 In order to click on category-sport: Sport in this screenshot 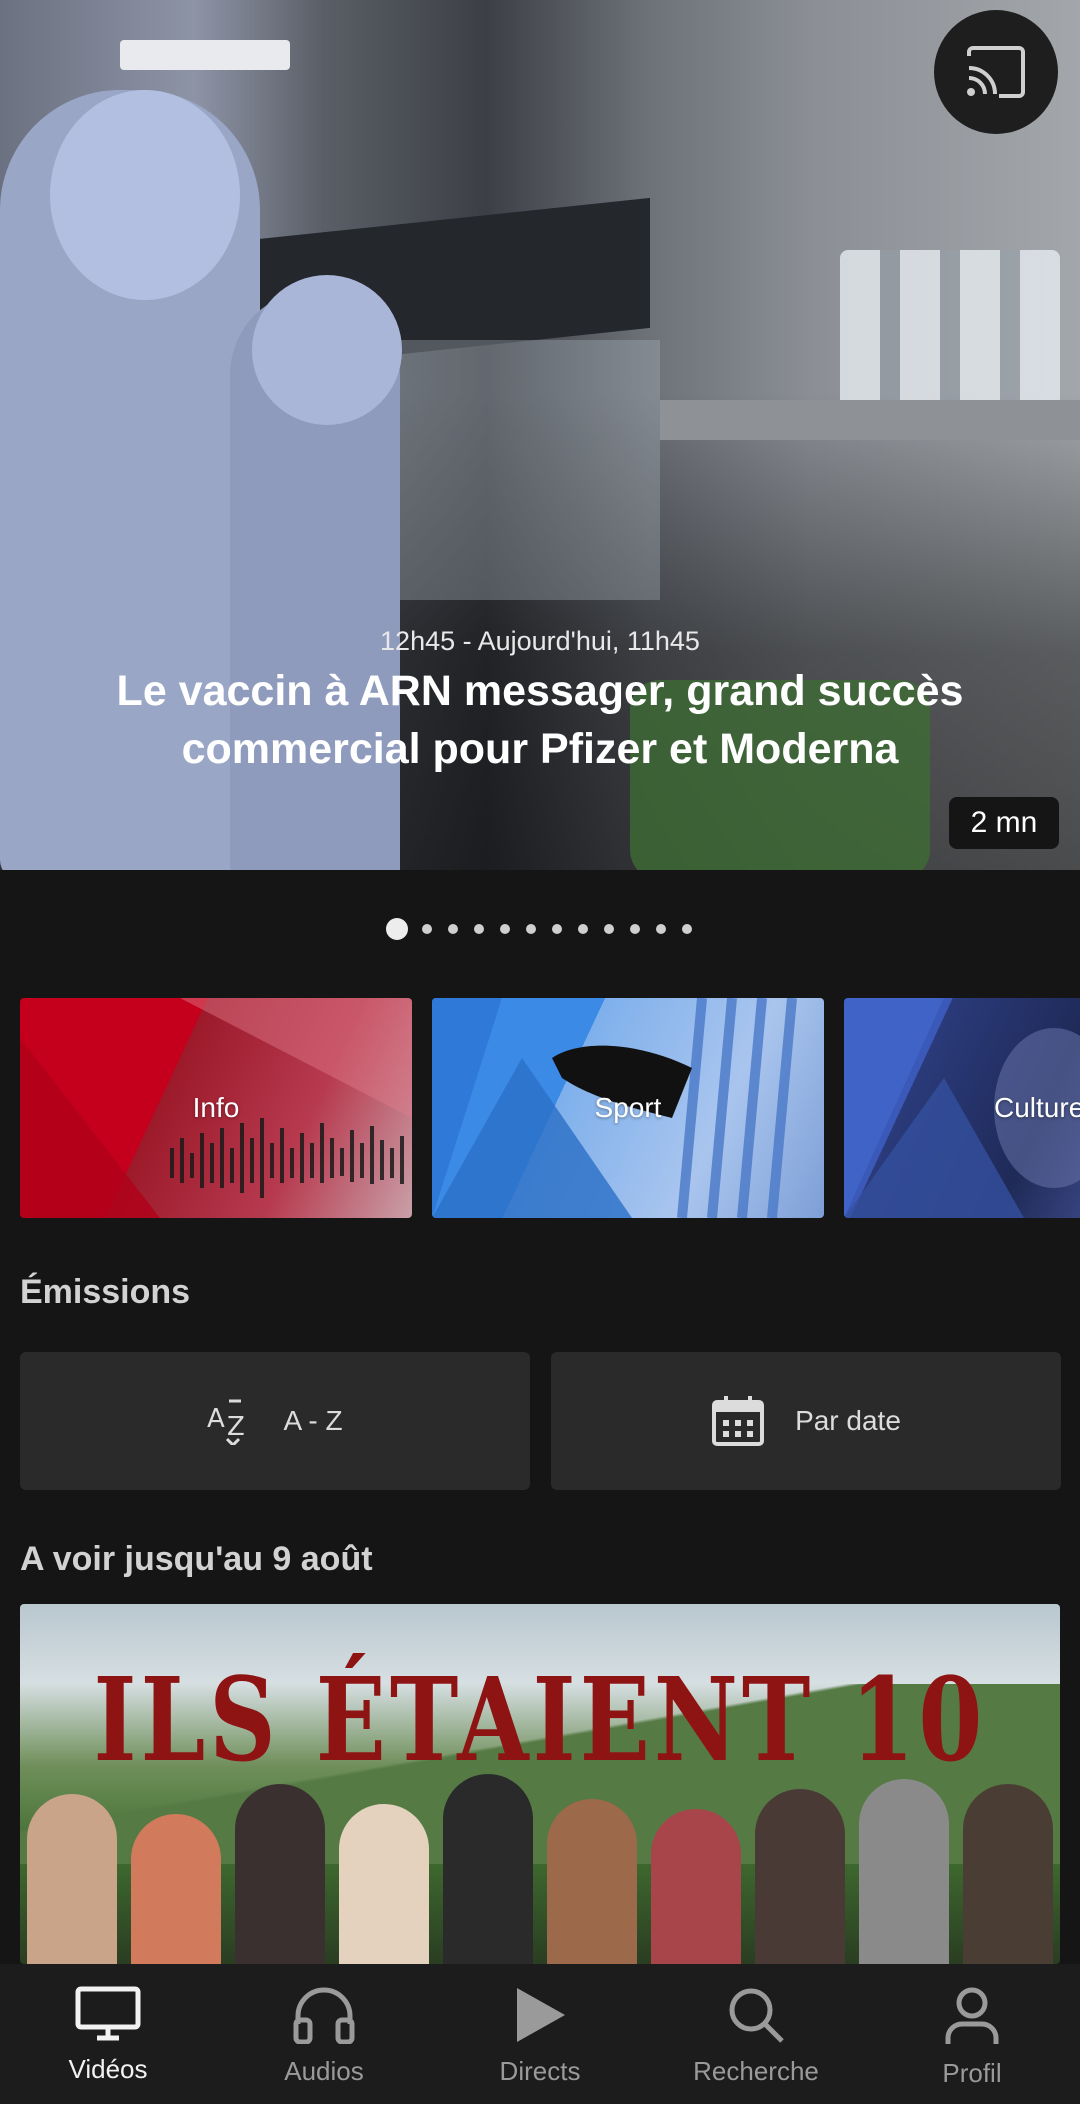, I will do `click(628, 1108)`.